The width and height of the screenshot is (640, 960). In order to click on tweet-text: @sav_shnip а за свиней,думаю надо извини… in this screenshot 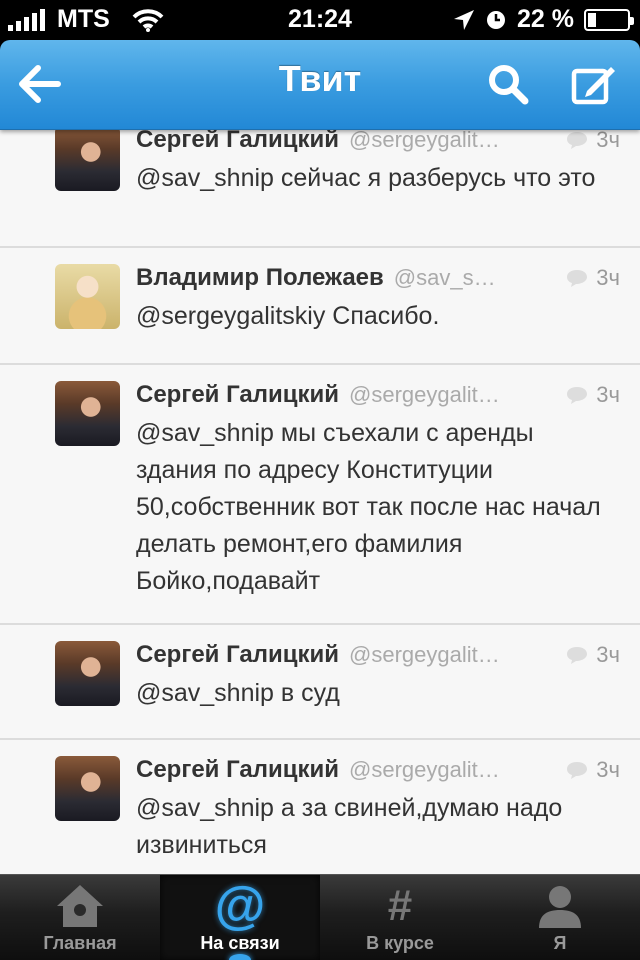, I will do `click(349, 826)`.